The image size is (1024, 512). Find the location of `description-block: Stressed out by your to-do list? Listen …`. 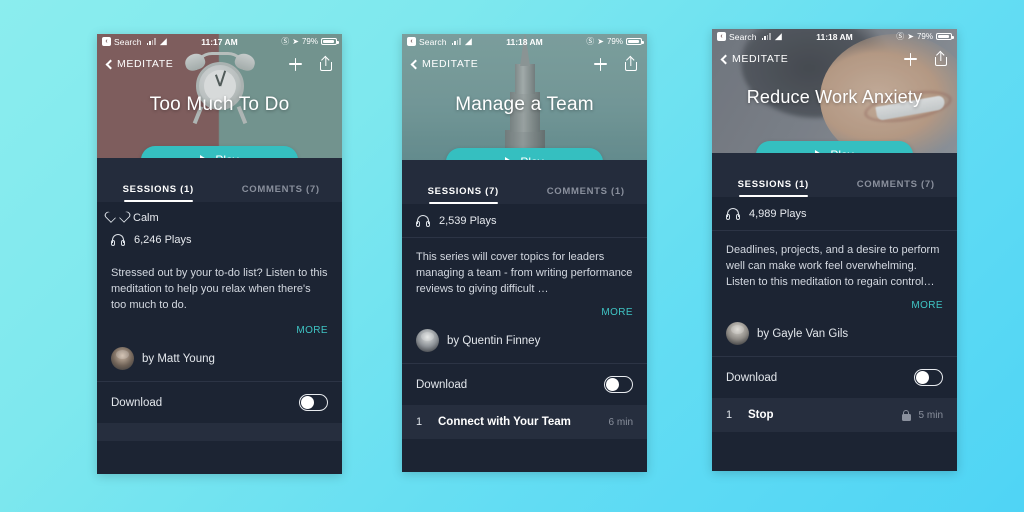

description-block: Stressed out by your to-do list? Listen … is located at coordinates (219, 286).